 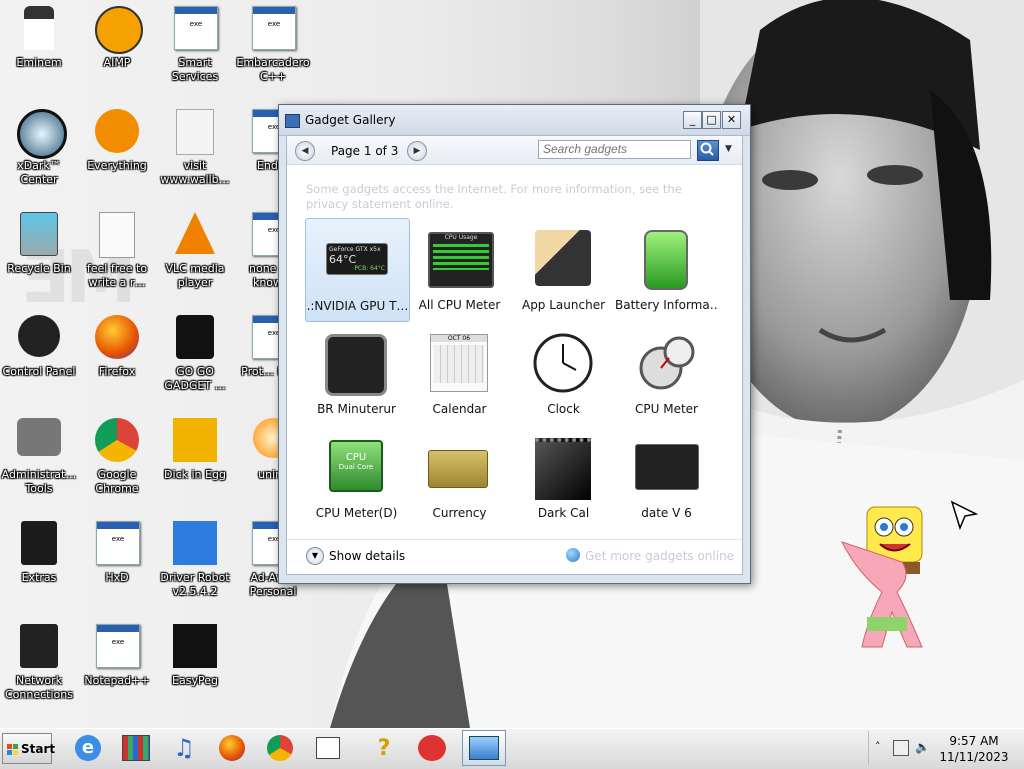 I want to click on gadget-gallery-taskbar-icon, so click(x=484, y=748).